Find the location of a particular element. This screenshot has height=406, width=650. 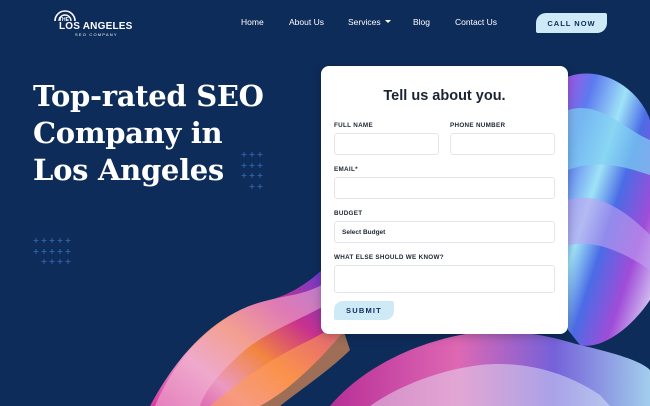

plus-pattern-decoration: +++++ +++++ ++++ is located at coordinates (52, 251).